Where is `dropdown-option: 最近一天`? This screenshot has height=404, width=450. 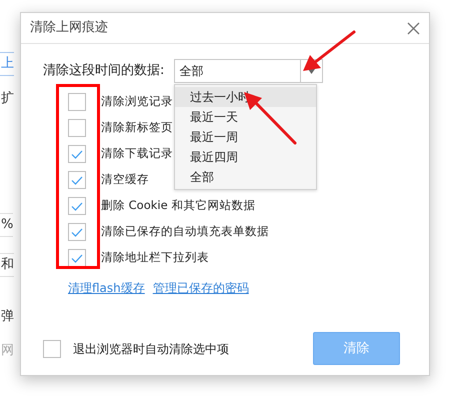 dropdown-option: 最近一天 is located at coordinates (245, 117).